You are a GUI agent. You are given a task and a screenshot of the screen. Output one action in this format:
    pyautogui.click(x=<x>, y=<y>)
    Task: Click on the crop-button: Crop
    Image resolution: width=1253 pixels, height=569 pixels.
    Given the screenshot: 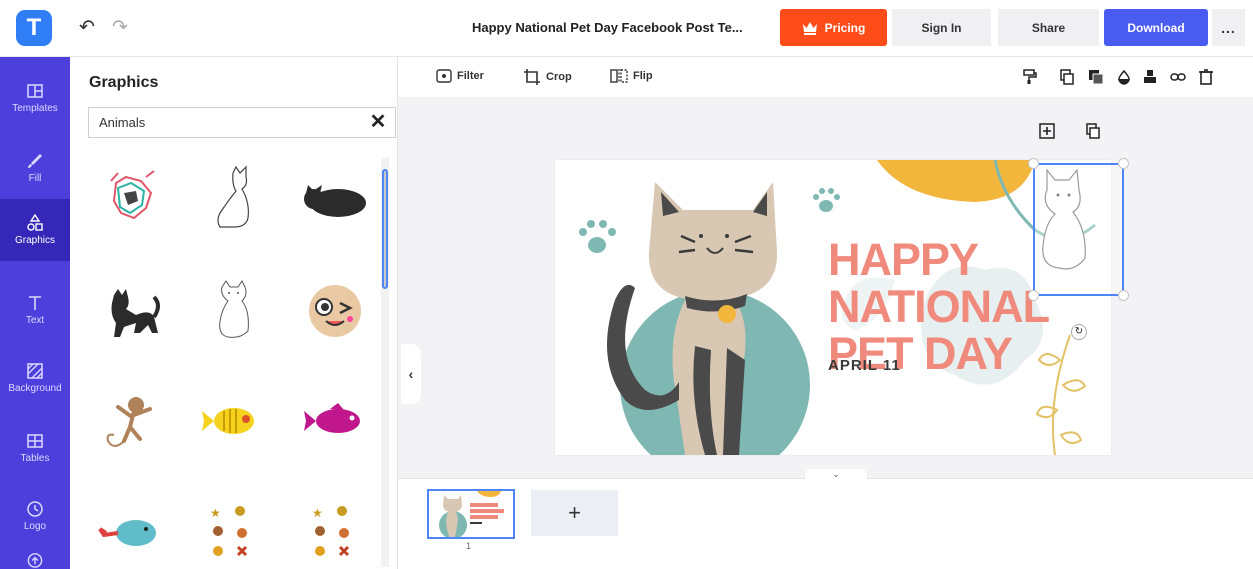 What is the action you would take?
    pyautogui.click(x=547, y=77)
    